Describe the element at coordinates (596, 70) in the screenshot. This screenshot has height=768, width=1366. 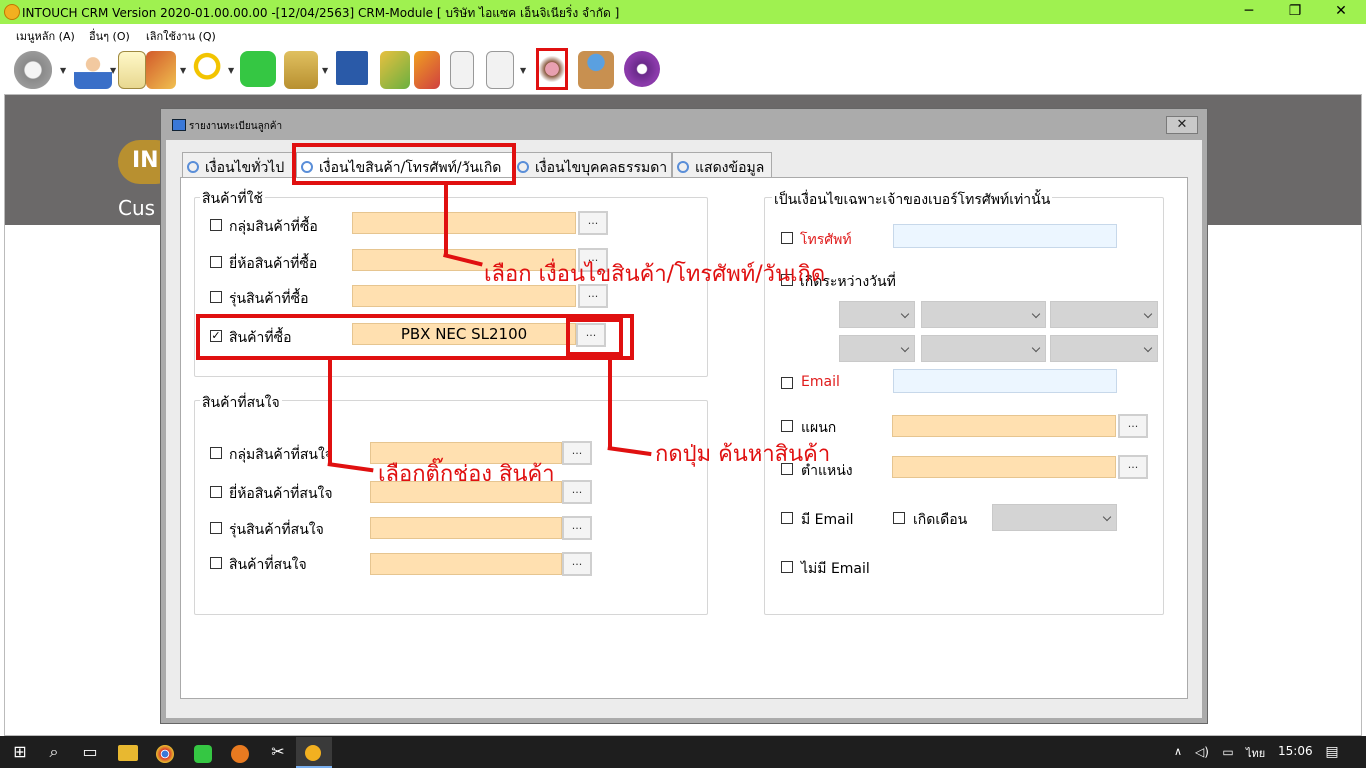
I see `globe-box-icon` at that location.